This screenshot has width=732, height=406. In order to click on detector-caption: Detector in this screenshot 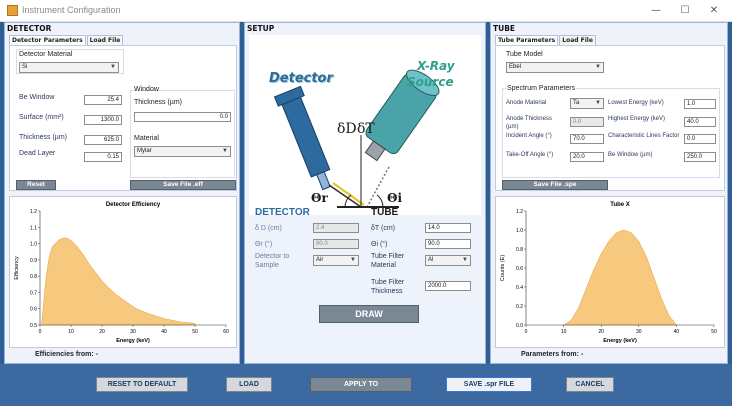, I will do `click(301, 78)`.